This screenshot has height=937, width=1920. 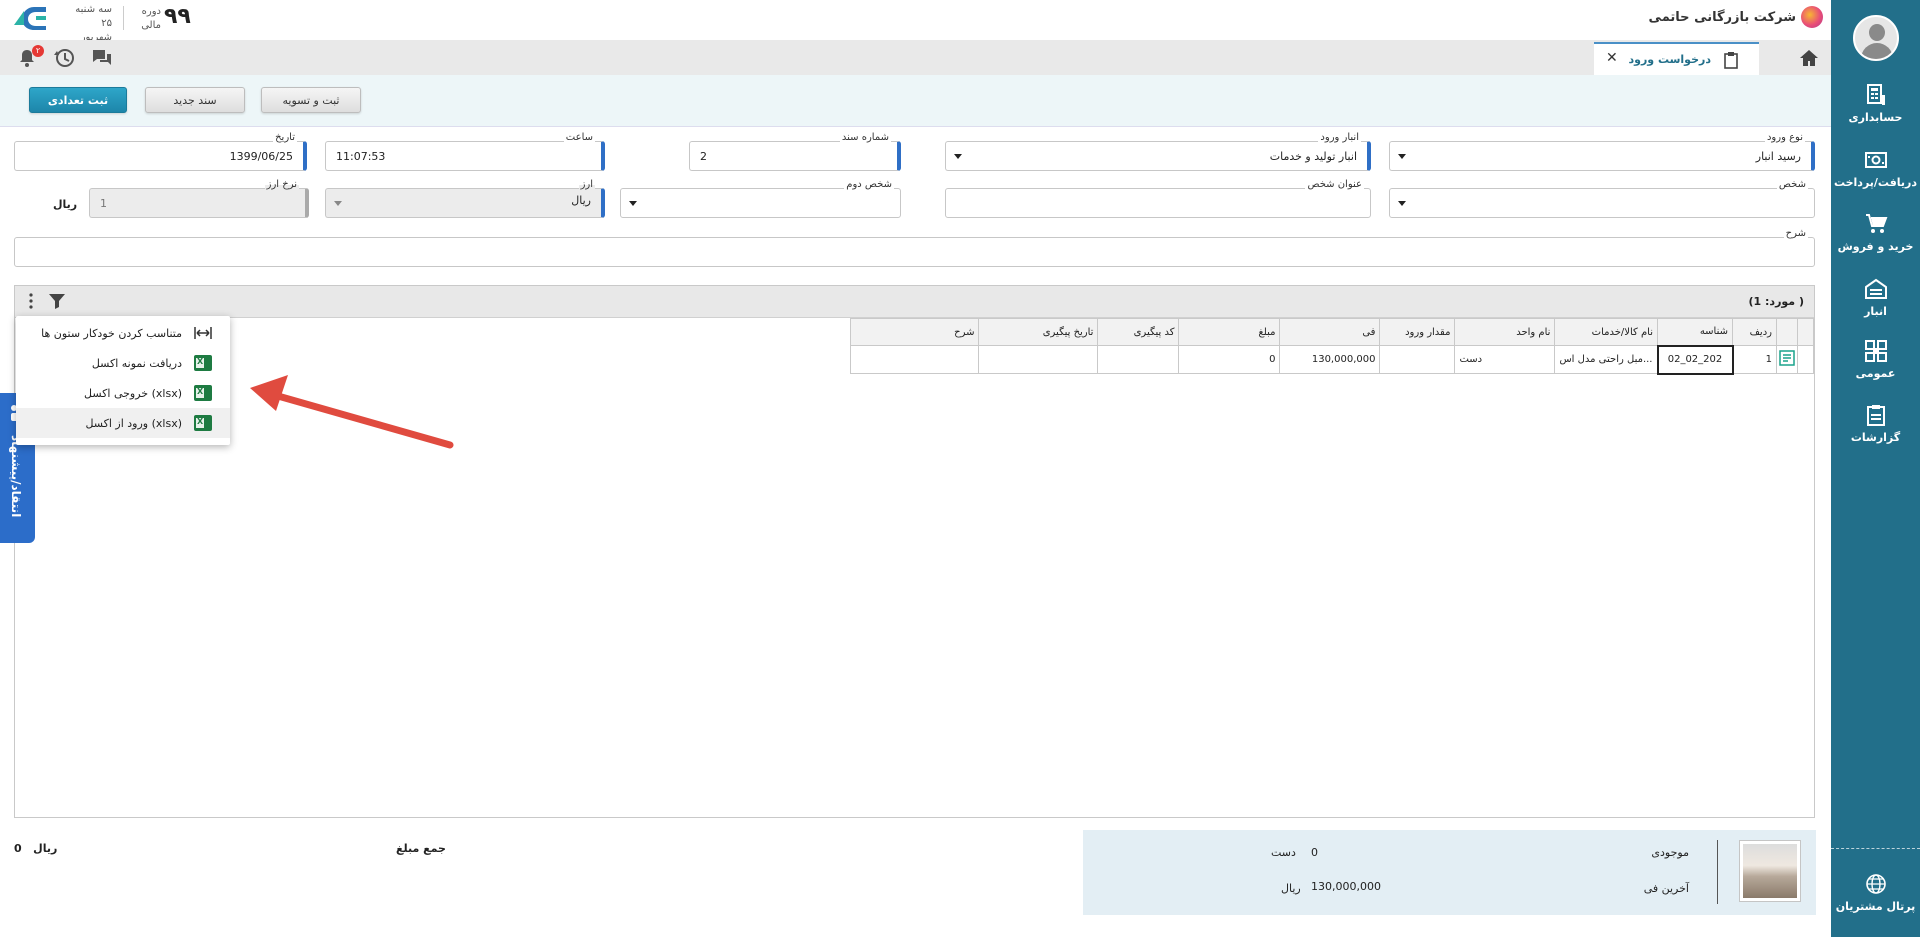 I want to click on column-header-unit: نام واحد, so click(x=1505, y=332).